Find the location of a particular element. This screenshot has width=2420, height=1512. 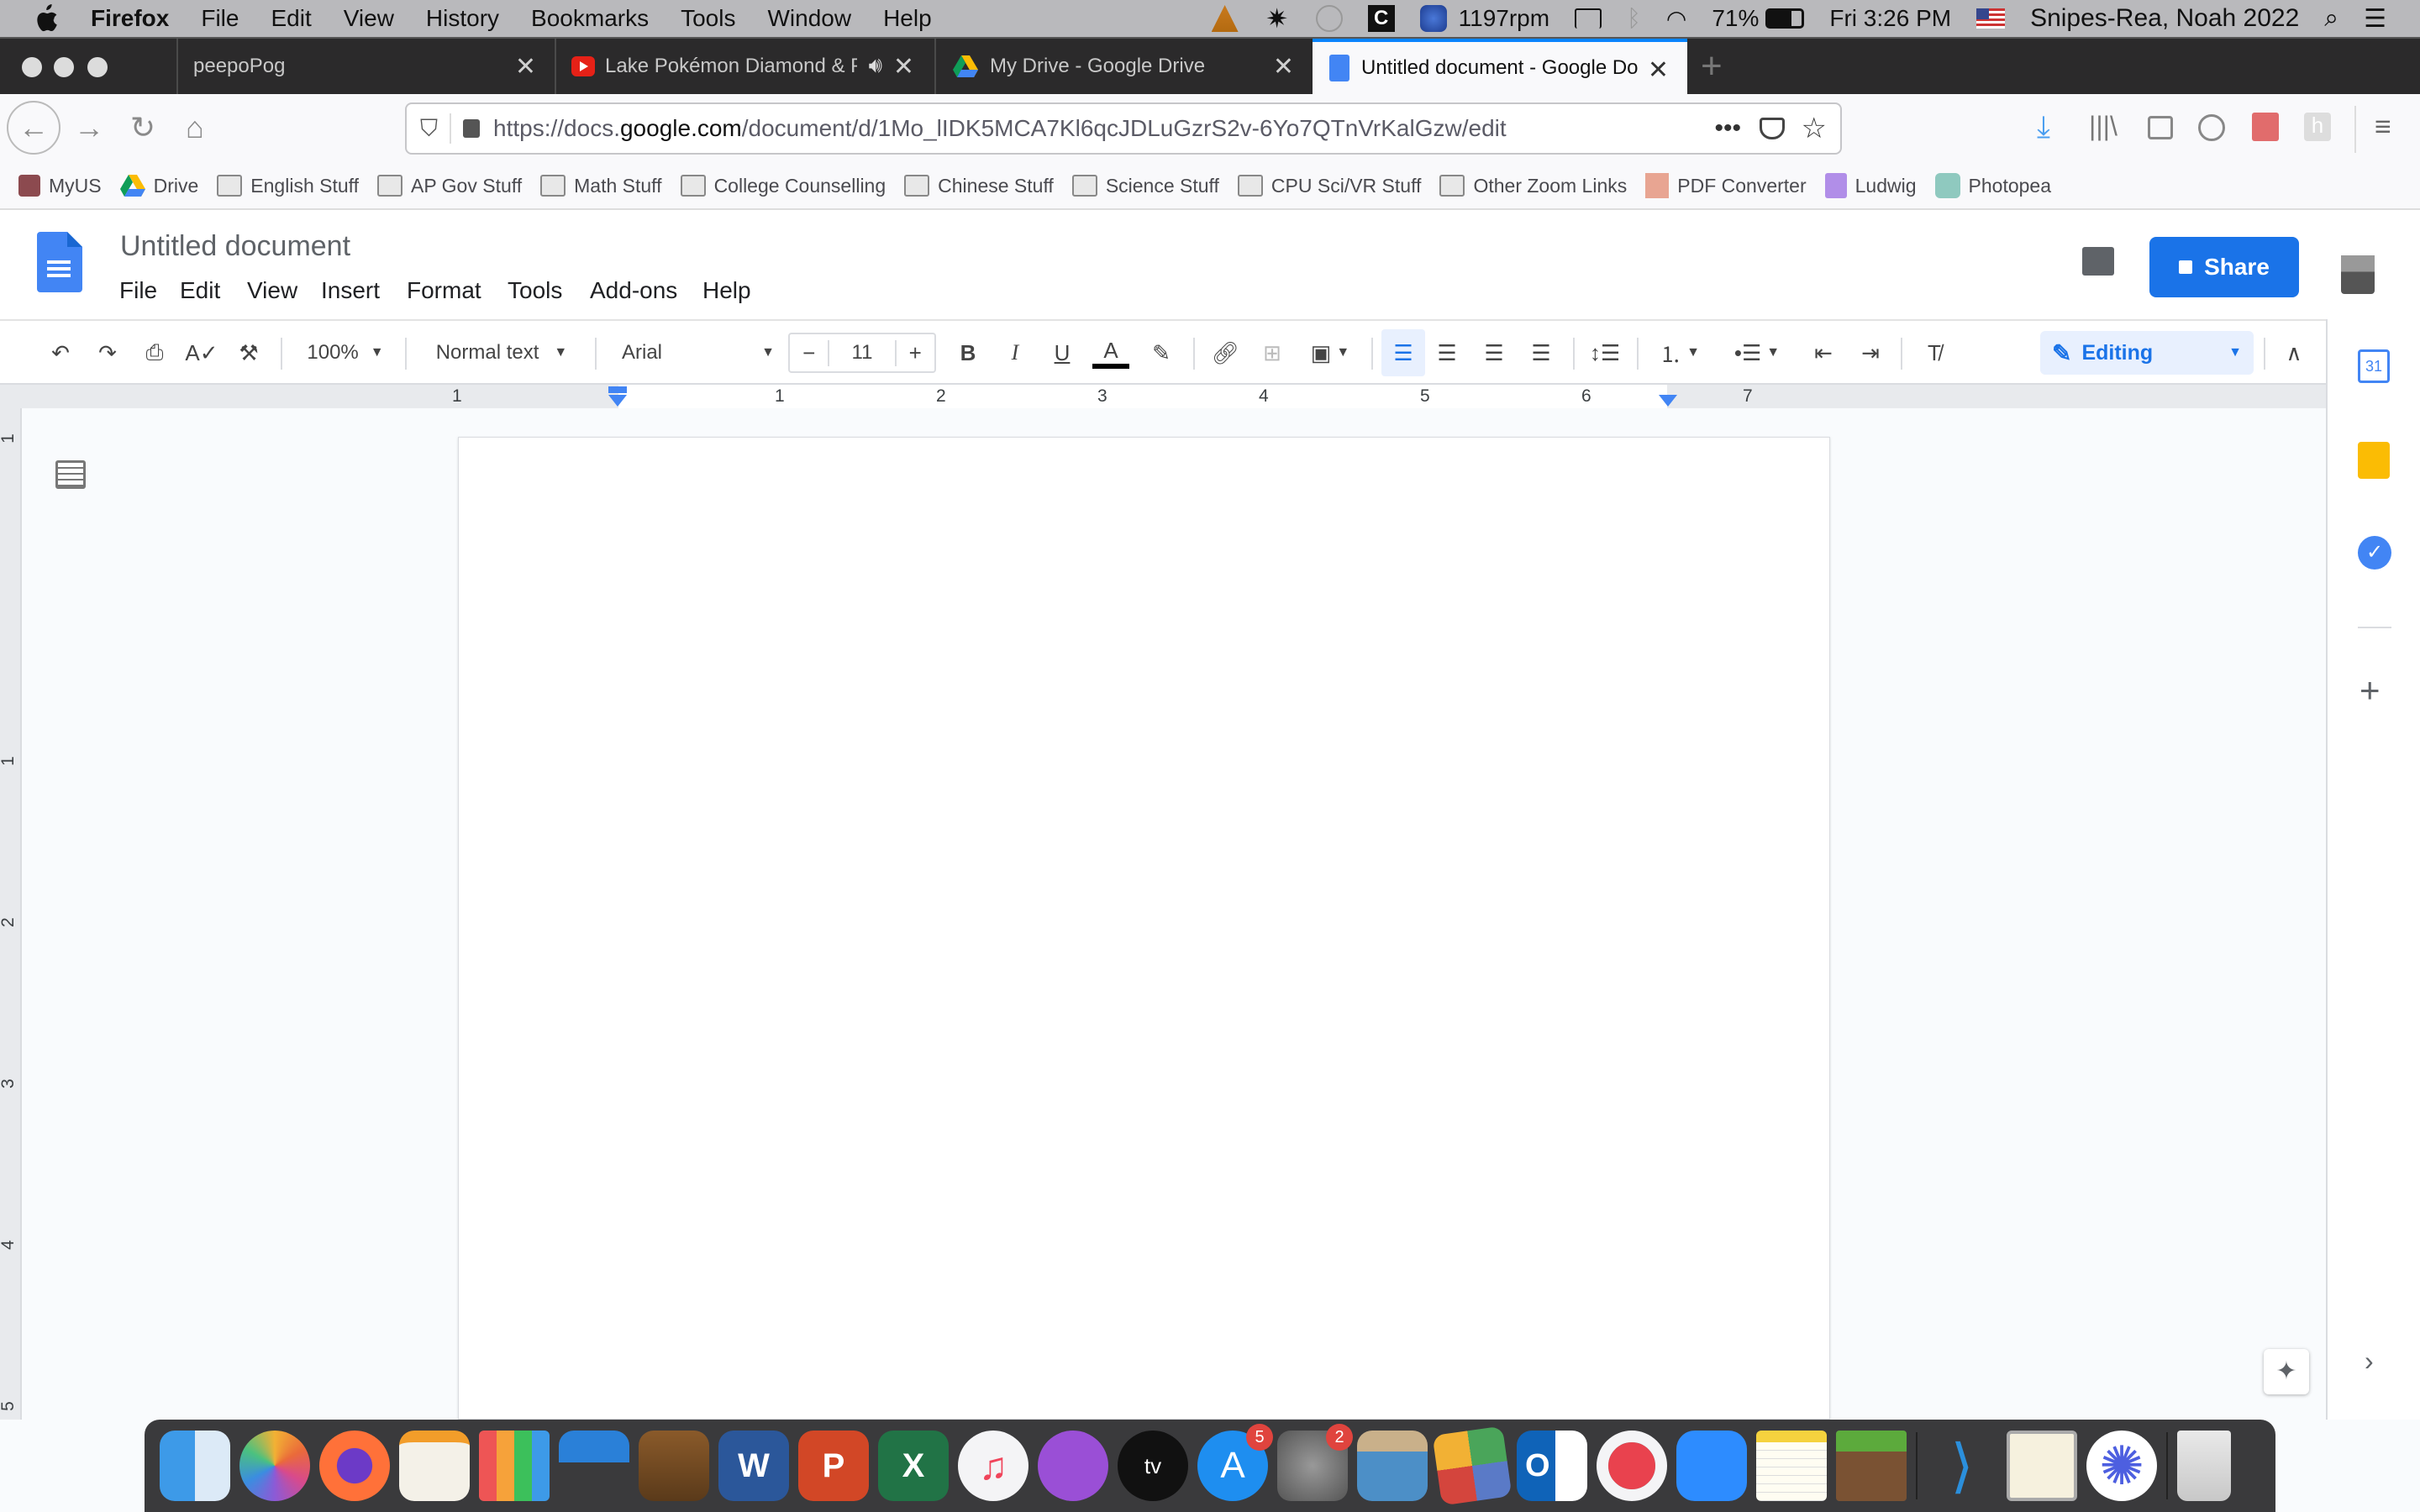

hide-menus-chevron-up-icon: ∧ is located at coordinates (2293, 353).